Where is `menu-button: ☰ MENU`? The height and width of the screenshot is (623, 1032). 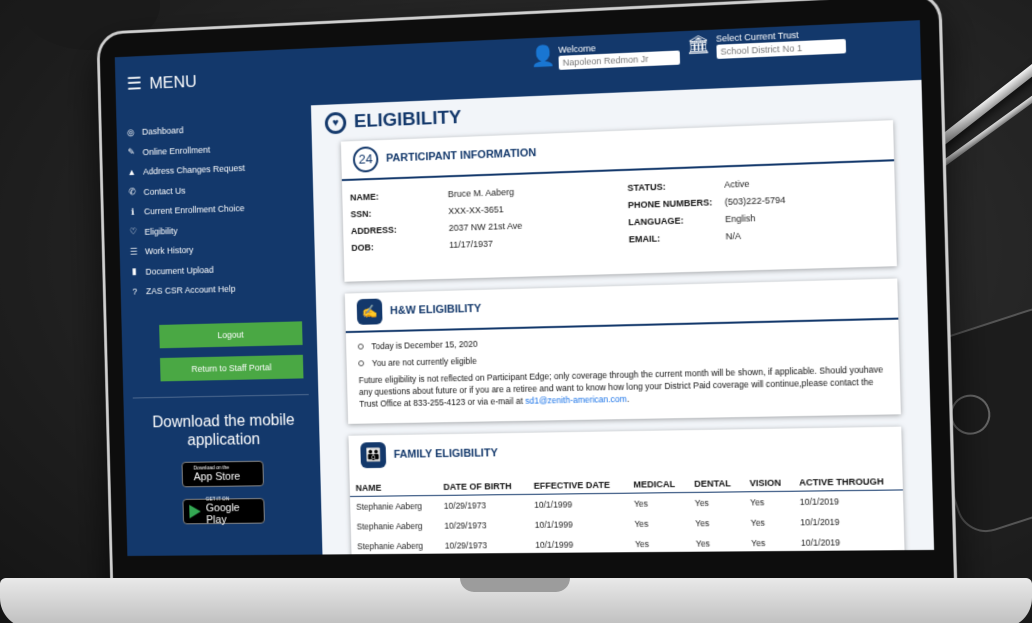
menu-button: ☰ MENU is located at coordinates (161, 83).